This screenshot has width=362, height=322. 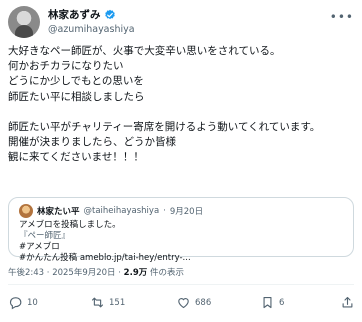 What do you see at coordinates (282, 302) in the screenshot?
I see `bookmark-count: 6` at bounding box center [282, 302].